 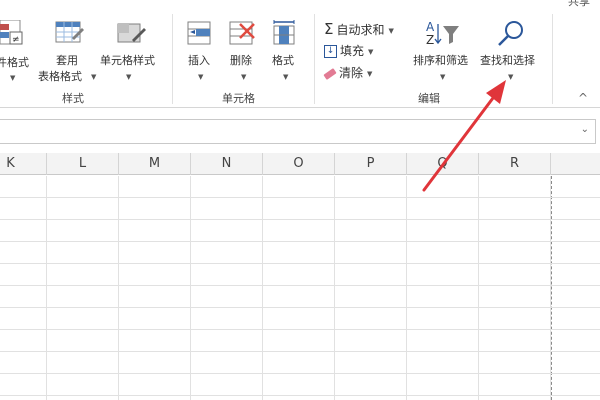 What do you see at coordinates (68, 53) in the screenshot?
I see `format-as-table-button: 套用 表格格式 ▼` at bounding box center [68, 53].